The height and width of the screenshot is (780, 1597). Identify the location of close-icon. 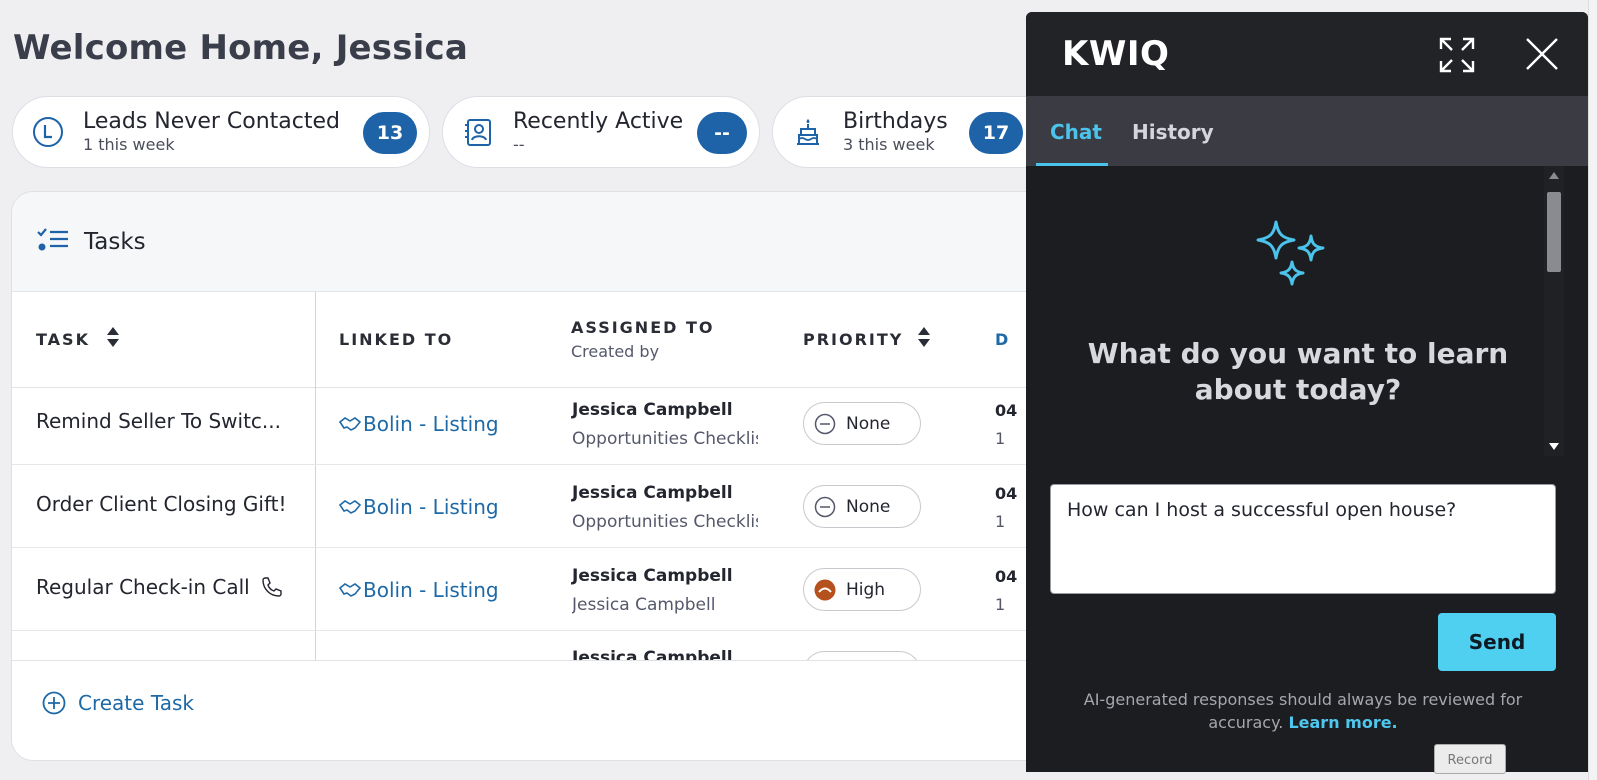
(1542, 54).